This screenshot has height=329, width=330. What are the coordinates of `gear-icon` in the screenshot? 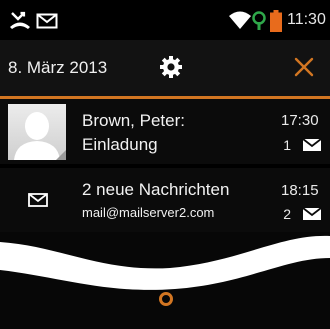 It's located at (171, 67).